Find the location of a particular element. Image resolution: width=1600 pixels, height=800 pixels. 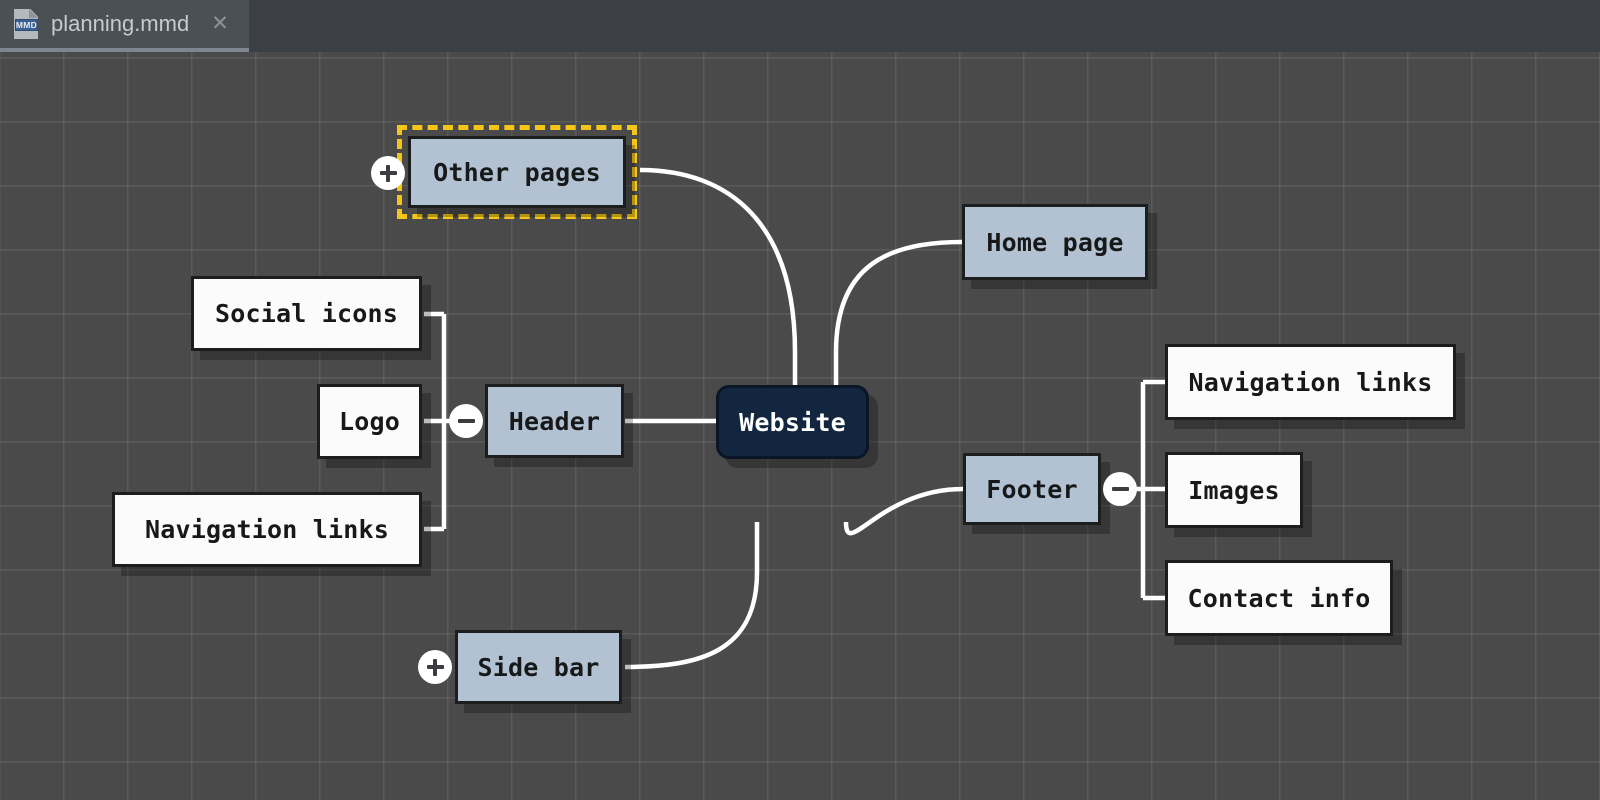

node-label: Side bar is located at coordinates (538, 667).